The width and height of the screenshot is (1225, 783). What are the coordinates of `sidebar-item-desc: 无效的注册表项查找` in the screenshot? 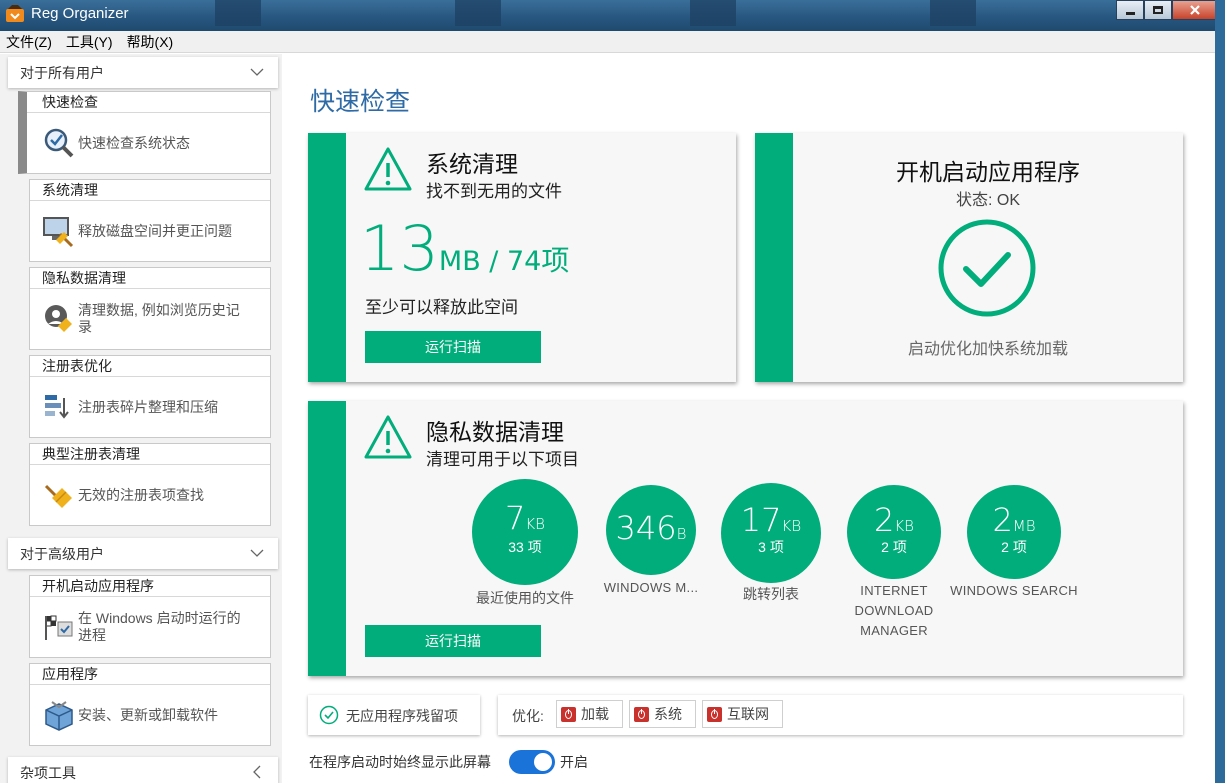 It's located at (141, 494).